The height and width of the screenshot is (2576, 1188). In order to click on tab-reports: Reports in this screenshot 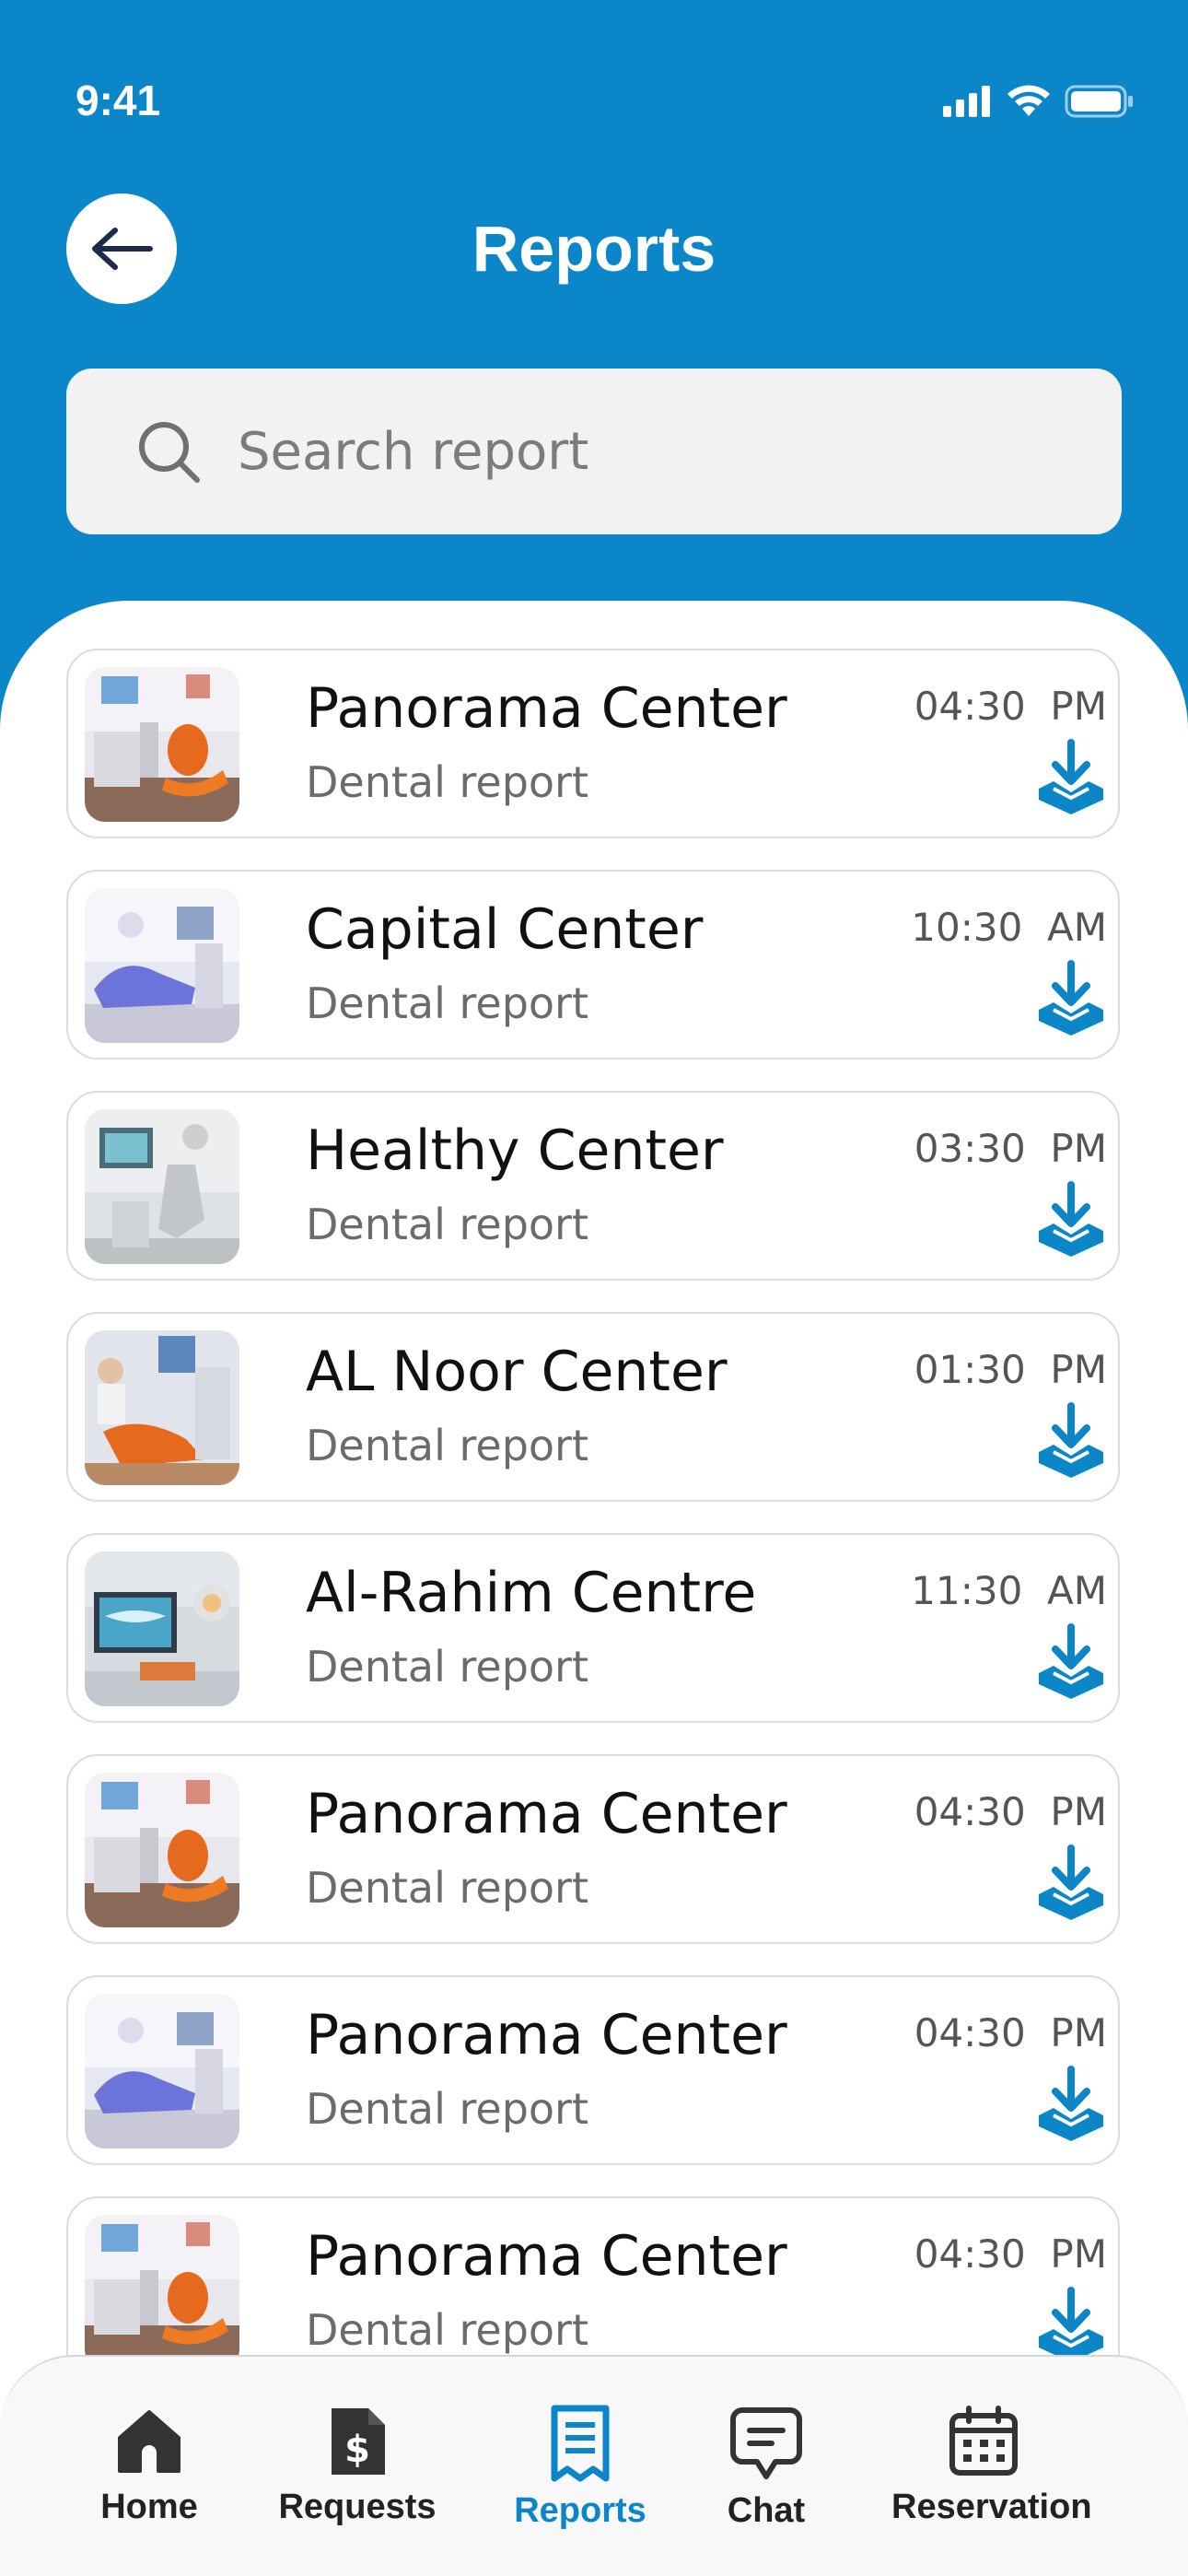, I will do `click(580, 2468)`.